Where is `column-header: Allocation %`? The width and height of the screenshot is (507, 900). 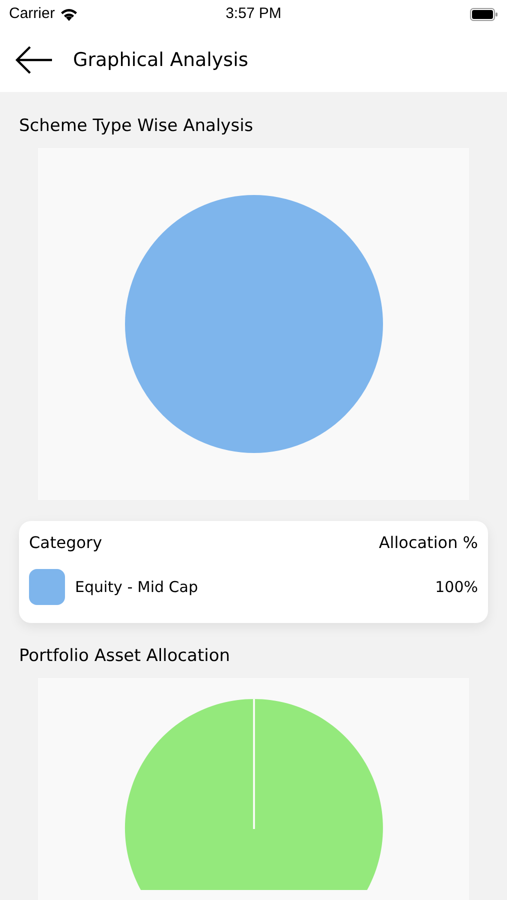
column-header: Allocation % is located at coordinates (428, 543).